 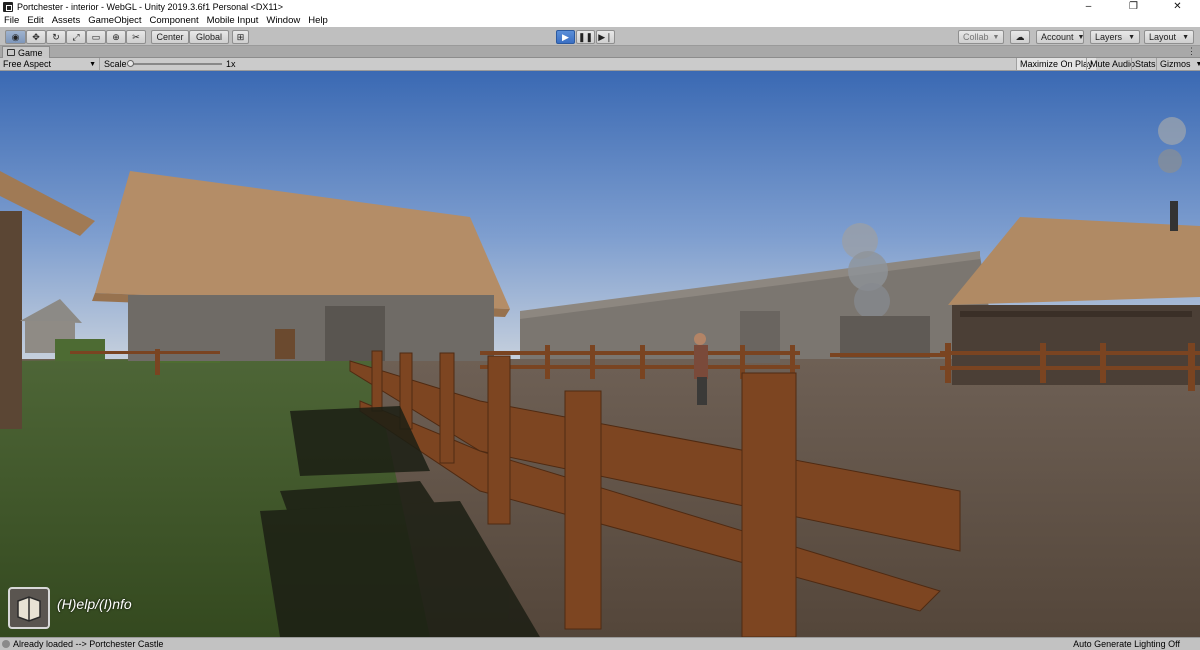 I want to click on menu-help: Help, so click(x=318, y=20).